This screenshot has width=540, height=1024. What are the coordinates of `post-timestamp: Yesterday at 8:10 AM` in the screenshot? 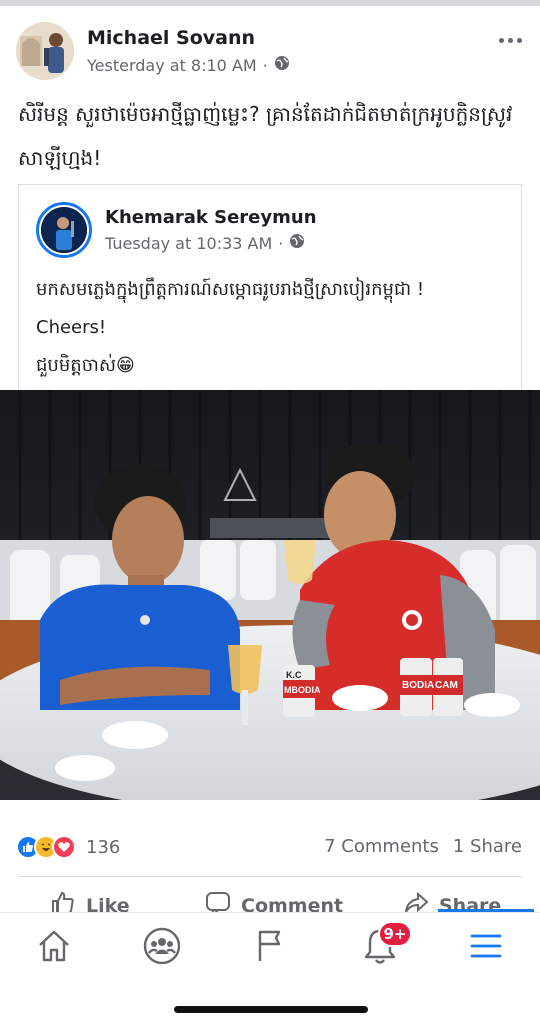 It's located at (172, 65).